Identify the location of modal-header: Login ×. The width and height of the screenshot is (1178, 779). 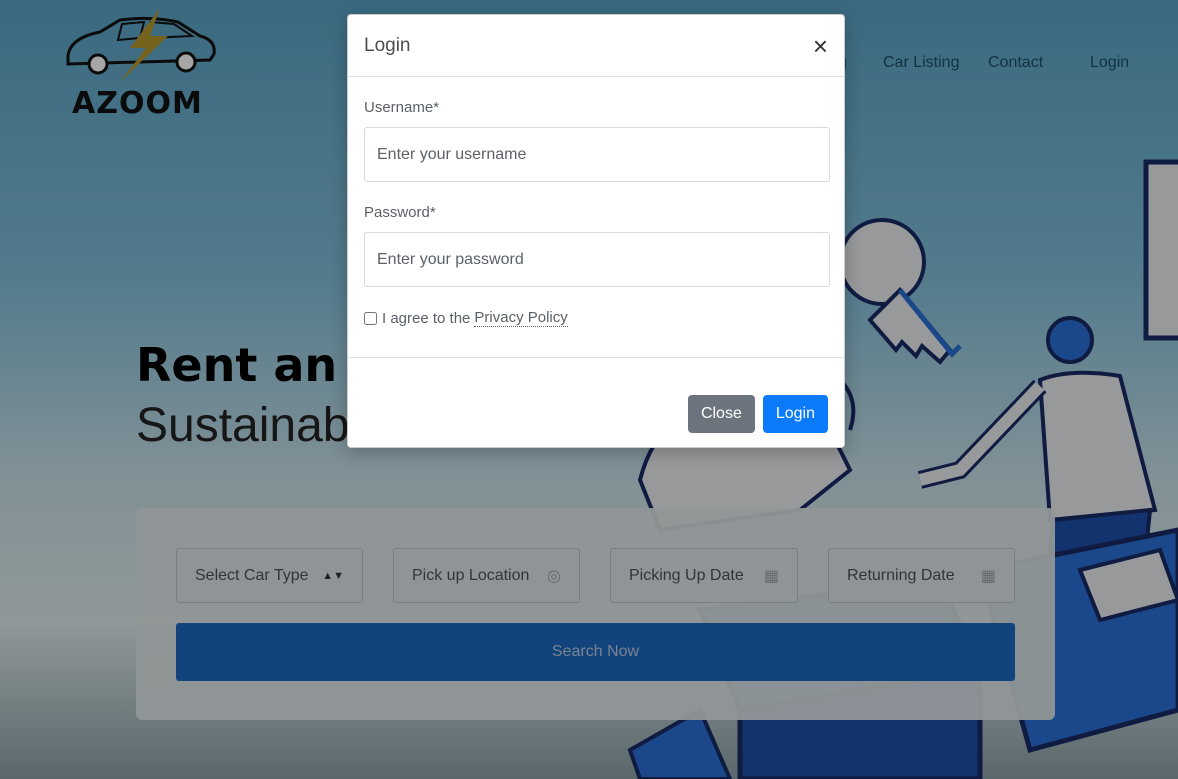
(596, 46).